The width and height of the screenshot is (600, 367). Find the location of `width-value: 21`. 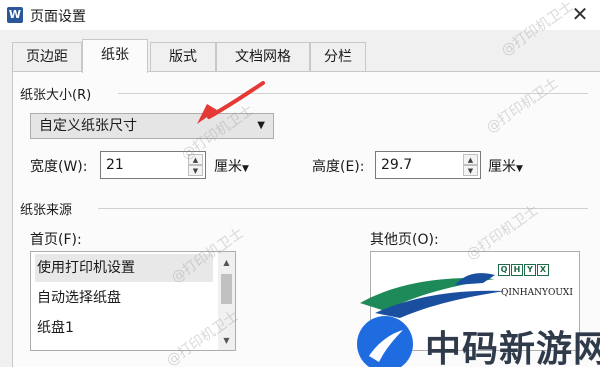

width-value: 21 is located at coordinates (115, 165).